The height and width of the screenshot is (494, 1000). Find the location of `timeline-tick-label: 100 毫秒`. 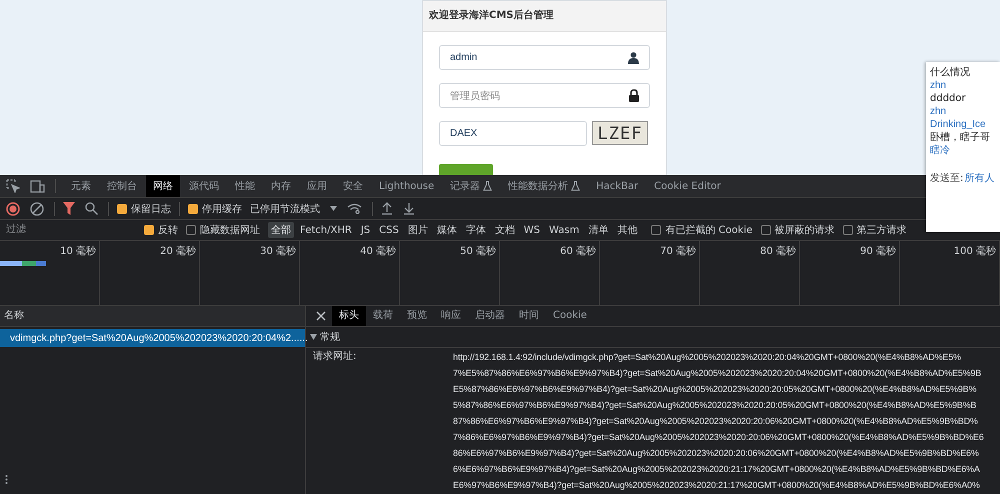

timeline-tick-label: 100 毫秒 is located at coordinates (975, 251).